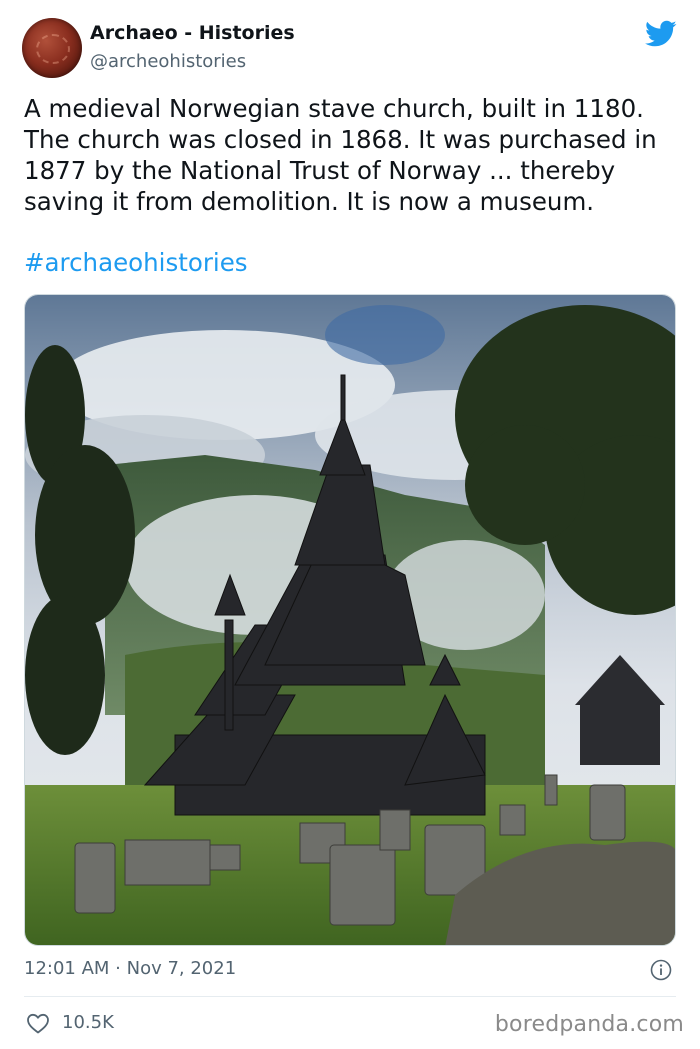 The width and height of the screenshot is (700, 1049). Describe the element at coordinates (589, 1024) in the screenshot. I see `watermark: boredpanda.com` at that location.